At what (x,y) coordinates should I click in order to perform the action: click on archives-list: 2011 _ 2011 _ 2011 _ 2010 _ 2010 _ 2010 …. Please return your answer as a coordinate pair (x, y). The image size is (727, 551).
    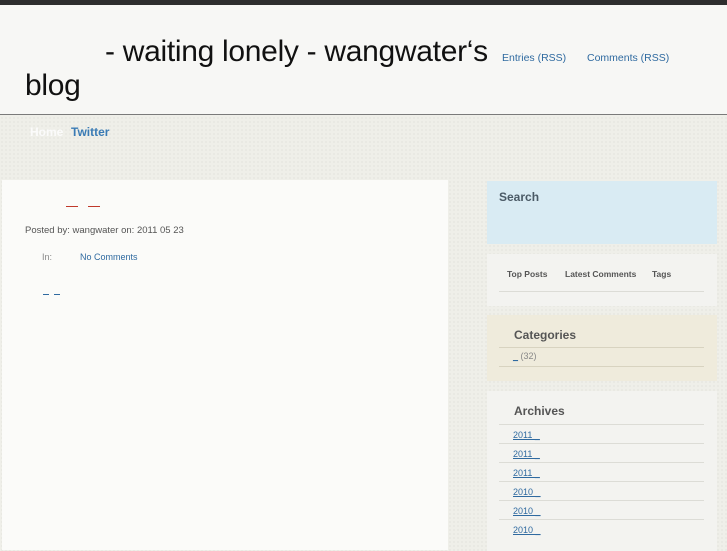
    Looking at the image, I should click on (601, 481).